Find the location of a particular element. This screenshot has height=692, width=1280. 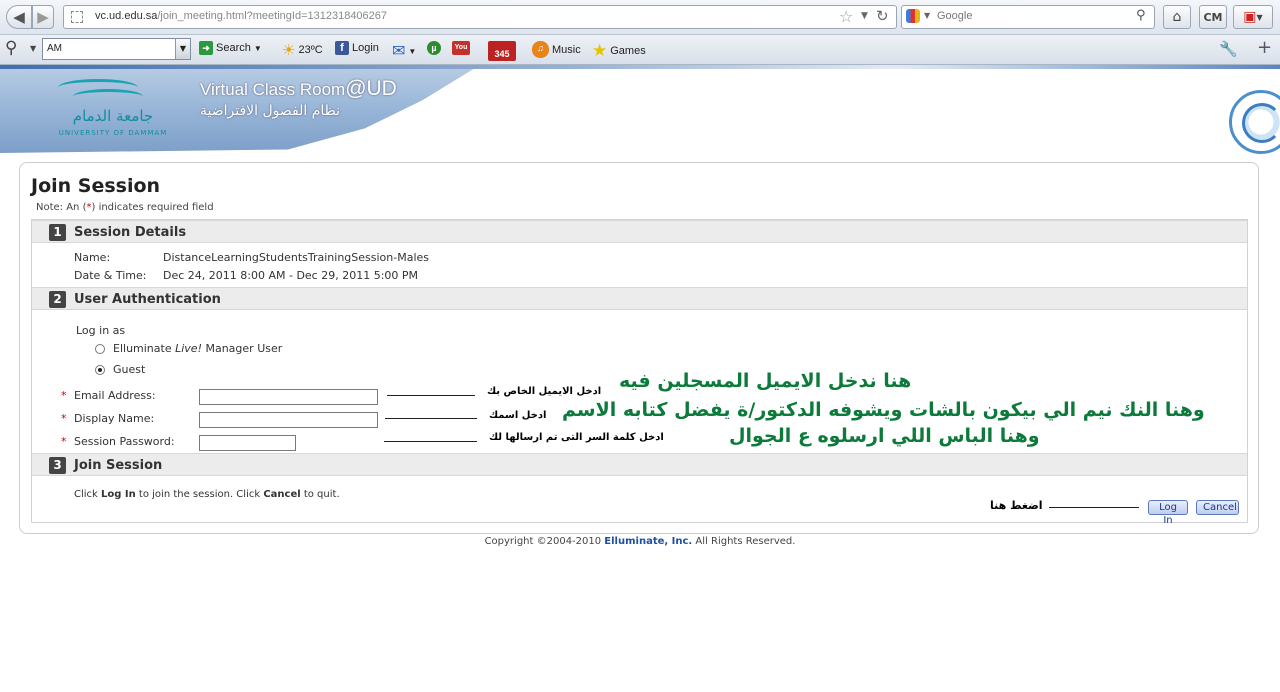

toolbar-search-combo: AM ▼ is located at coordinates (116, 49).